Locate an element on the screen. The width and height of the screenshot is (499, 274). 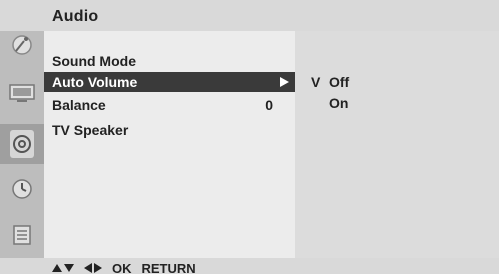
option-settings-icon is located at coordinates (22, 235).